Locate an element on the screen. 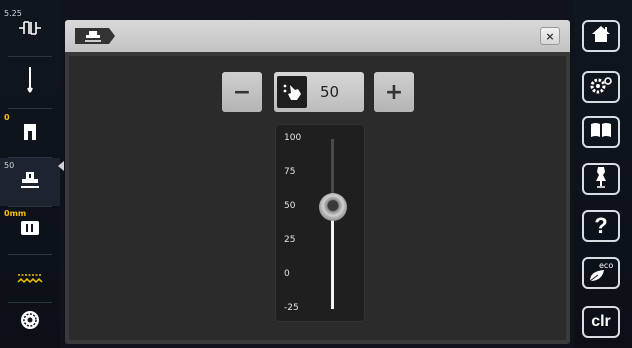 The width and height of the screenshot is (632, 348). thread-spool-button is located at coordinates (30, 322).